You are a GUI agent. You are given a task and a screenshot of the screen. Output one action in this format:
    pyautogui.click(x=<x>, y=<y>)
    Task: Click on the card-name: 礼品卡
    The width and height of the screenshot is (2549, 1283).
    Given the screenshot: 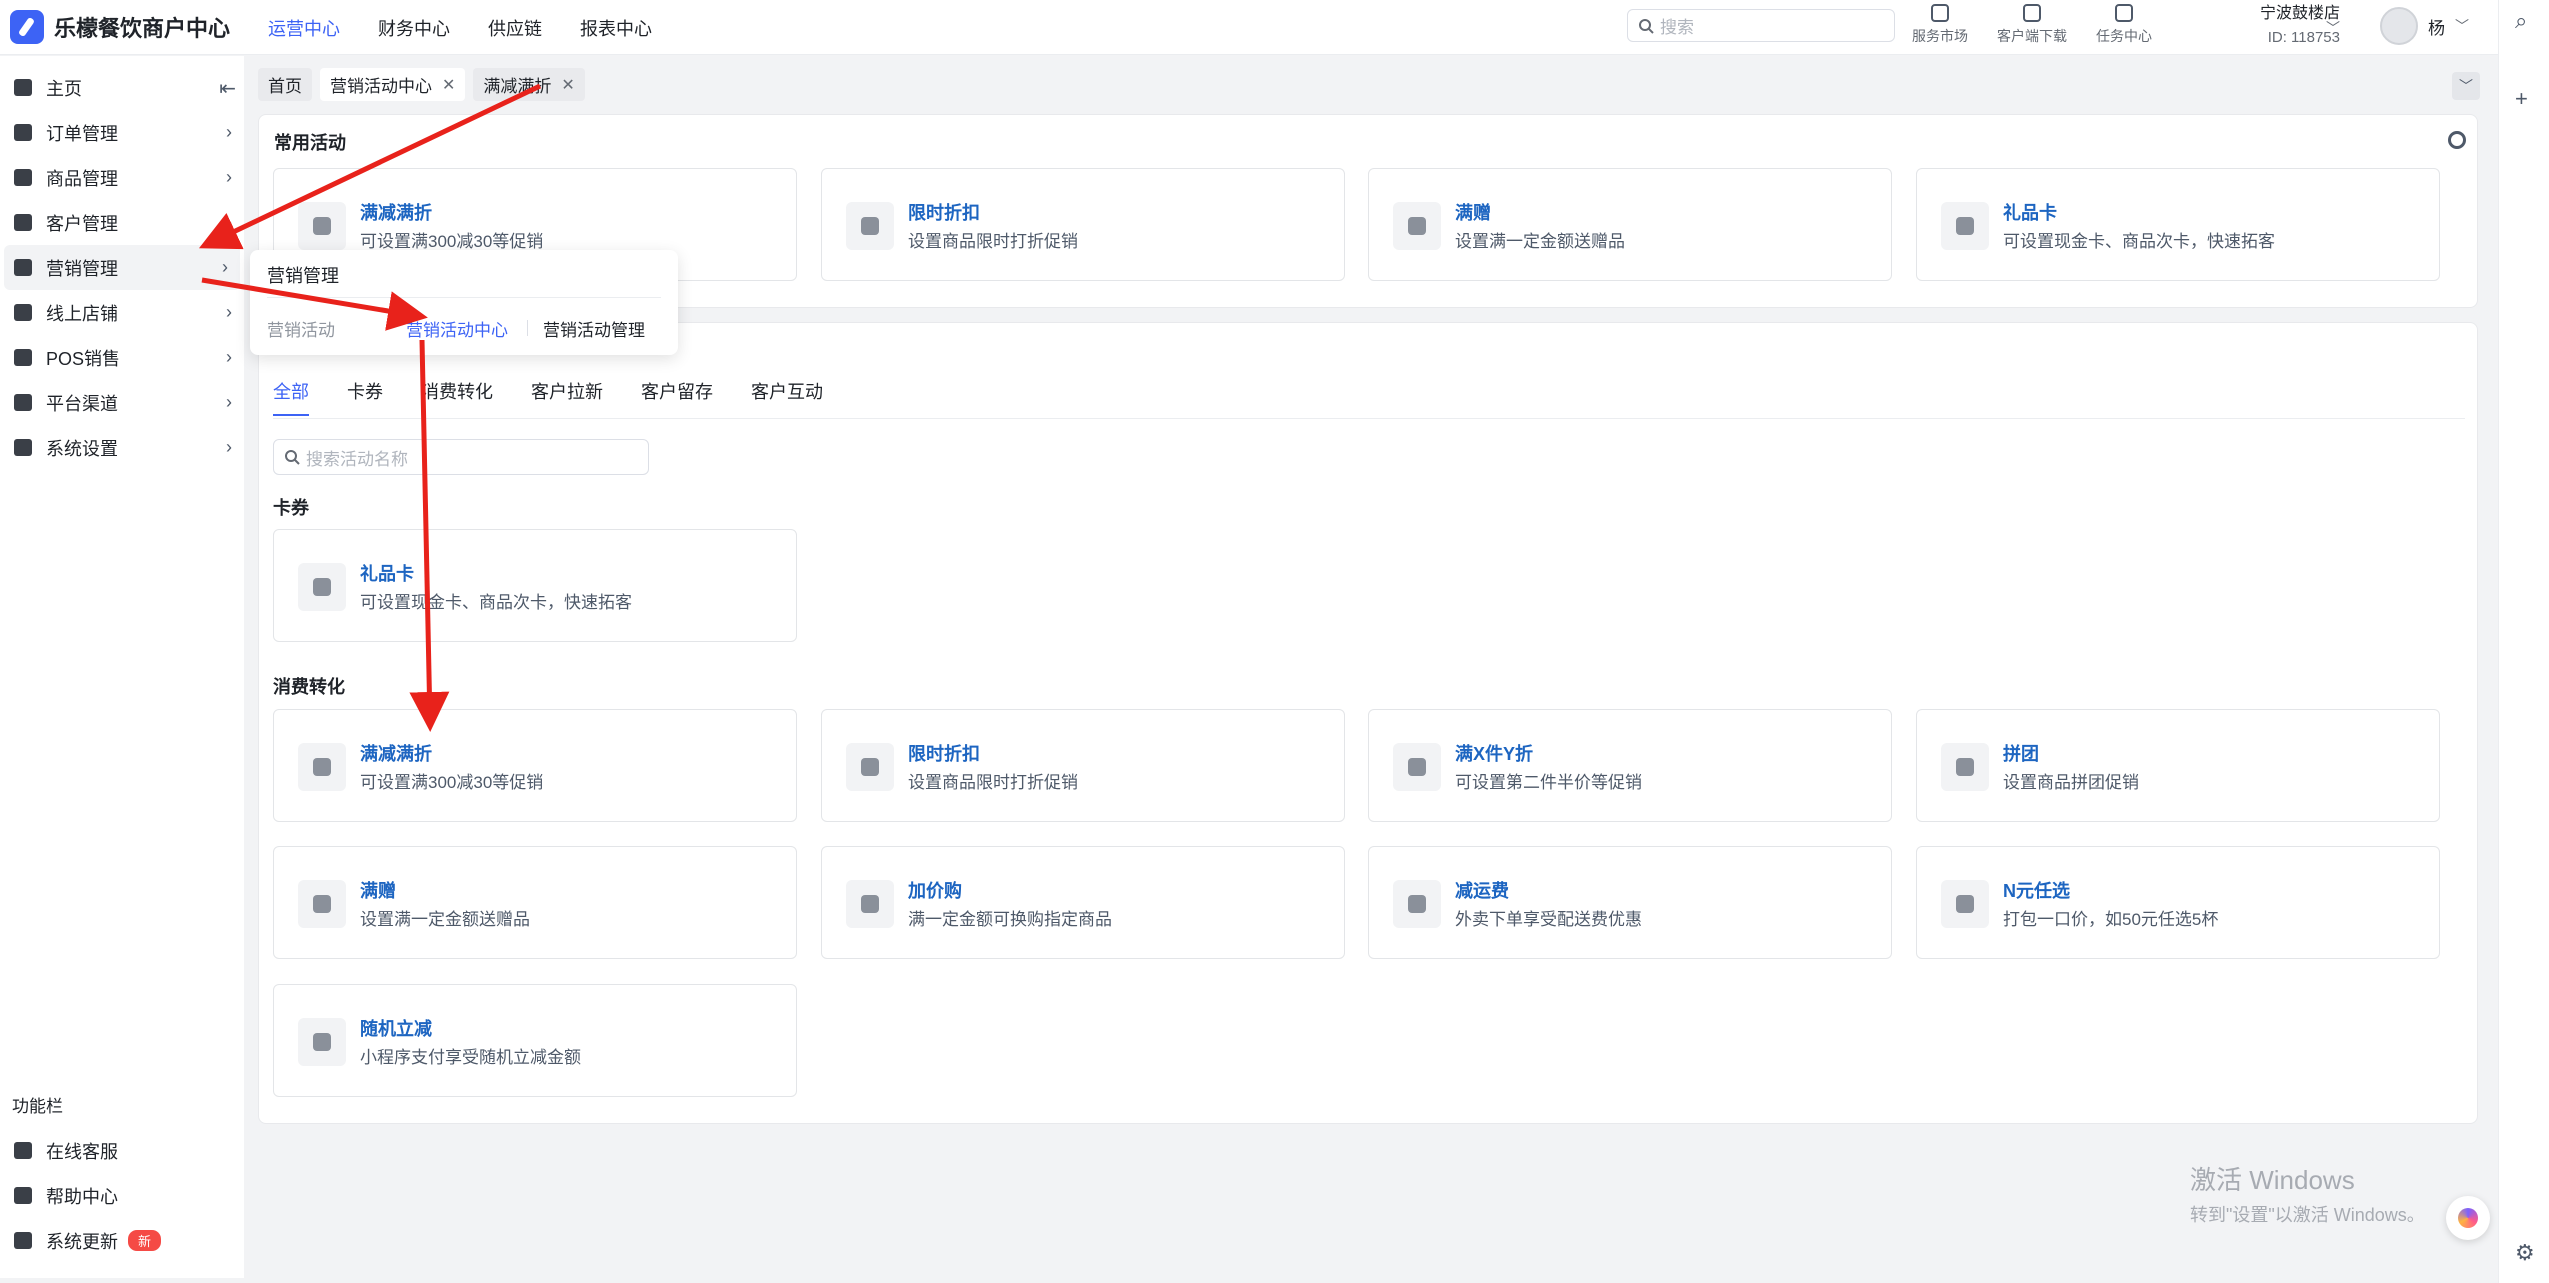 What is the action you would take?
    pyautogui.click(x=2030, y=213)
    